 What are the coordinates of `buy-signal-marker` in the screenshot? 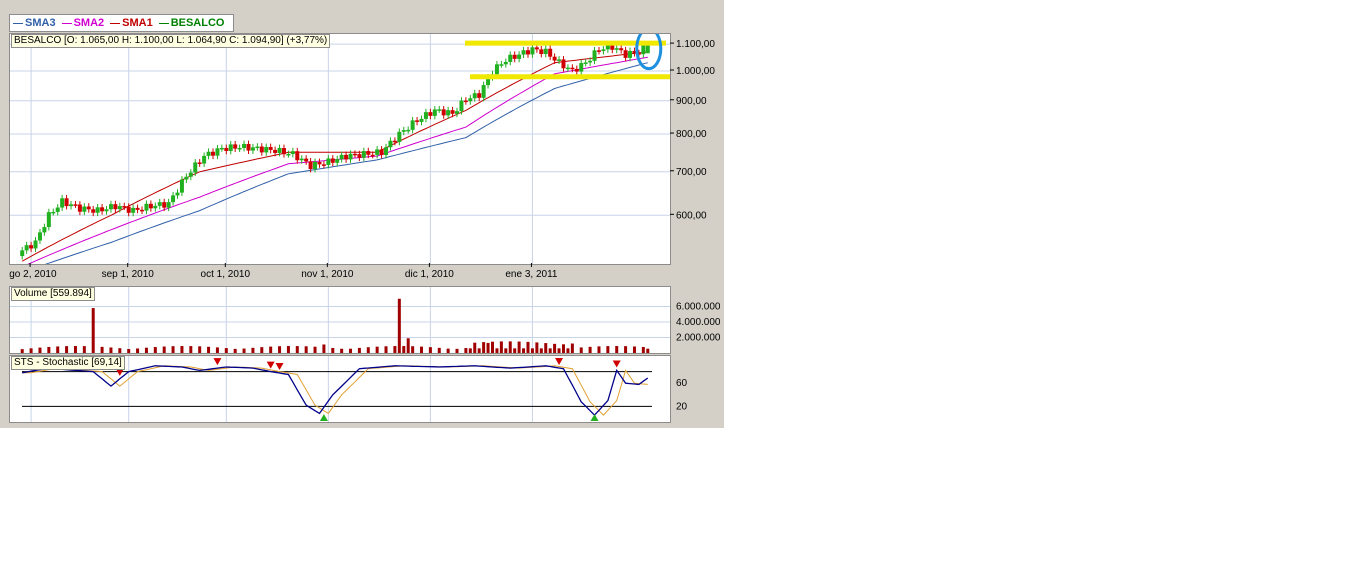 It's located at (594, 417).